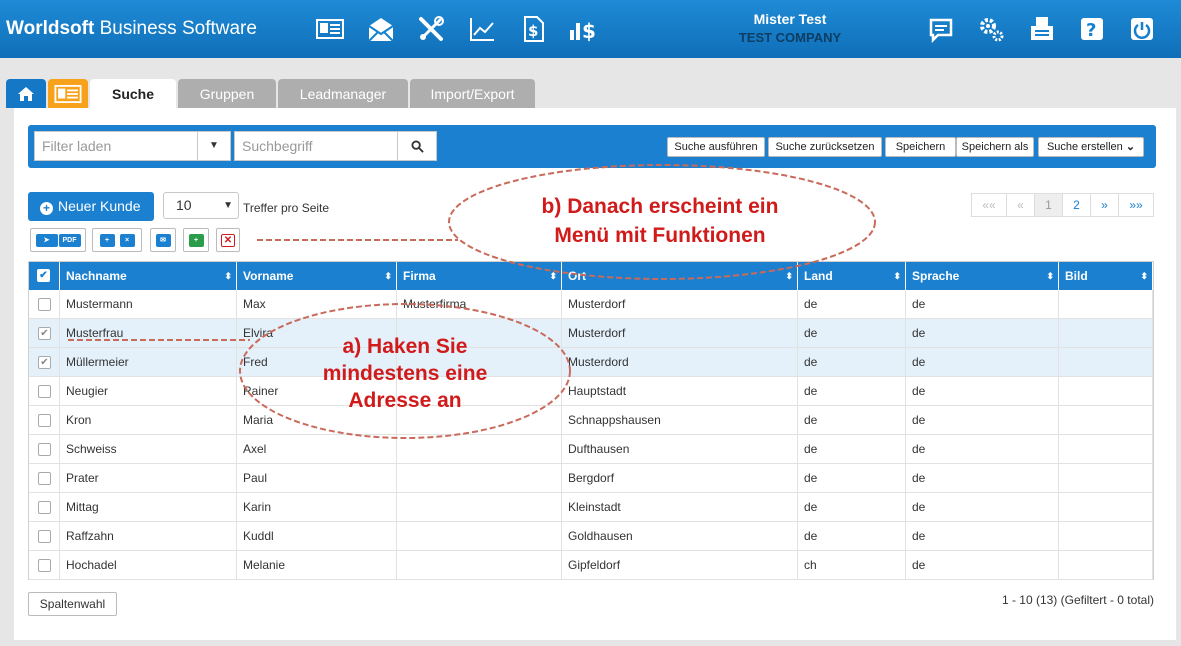  I want to click on table-row: Schweiss Axel Dufthausen de de, so click(591, 449).